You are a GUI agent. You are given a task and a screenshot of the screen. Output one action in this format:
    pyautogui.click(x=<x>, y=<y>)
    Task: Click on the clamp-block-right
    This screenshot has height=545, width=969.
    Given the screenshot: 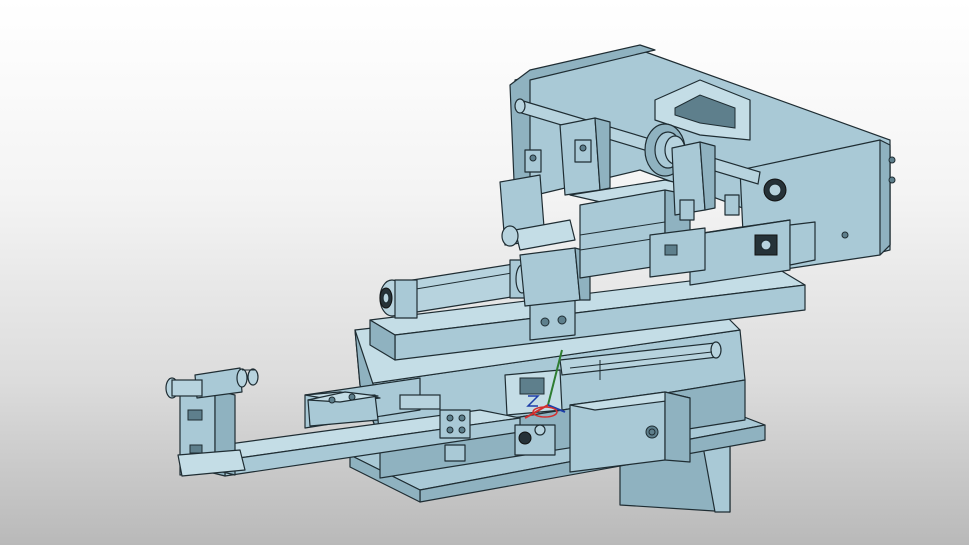 What is the action you would take?
    pyautogui.click(x=752, y=252)
    